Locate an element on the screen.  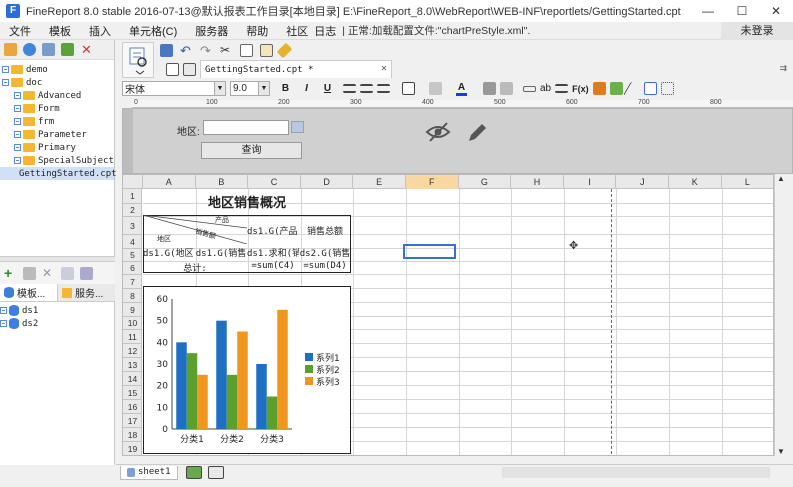
export-icon is located at coordinates (67, 49).